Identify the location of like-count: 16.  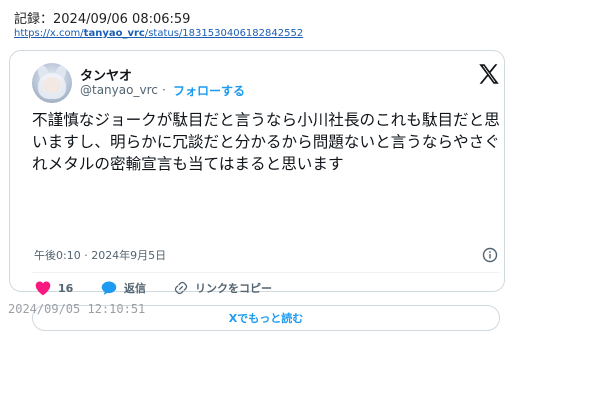
(66, 288).